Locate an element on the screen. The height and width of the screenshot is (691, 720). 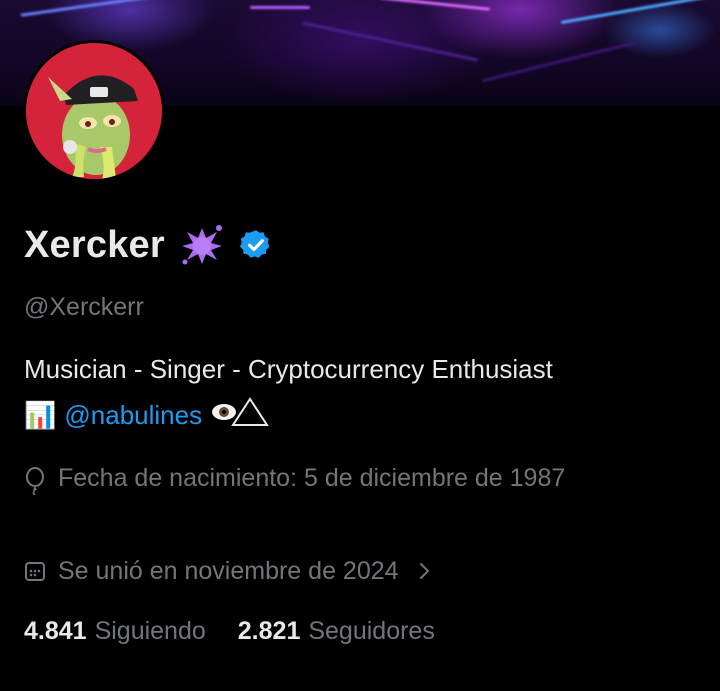
avatar is located at coordinates (94, 111).